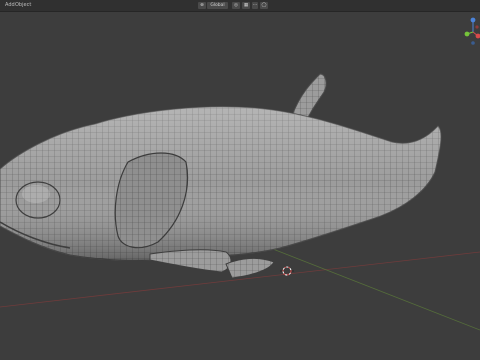 This screenshot has height=360, width=480. I want to click on orientation-label: Global, so click(217, 5).